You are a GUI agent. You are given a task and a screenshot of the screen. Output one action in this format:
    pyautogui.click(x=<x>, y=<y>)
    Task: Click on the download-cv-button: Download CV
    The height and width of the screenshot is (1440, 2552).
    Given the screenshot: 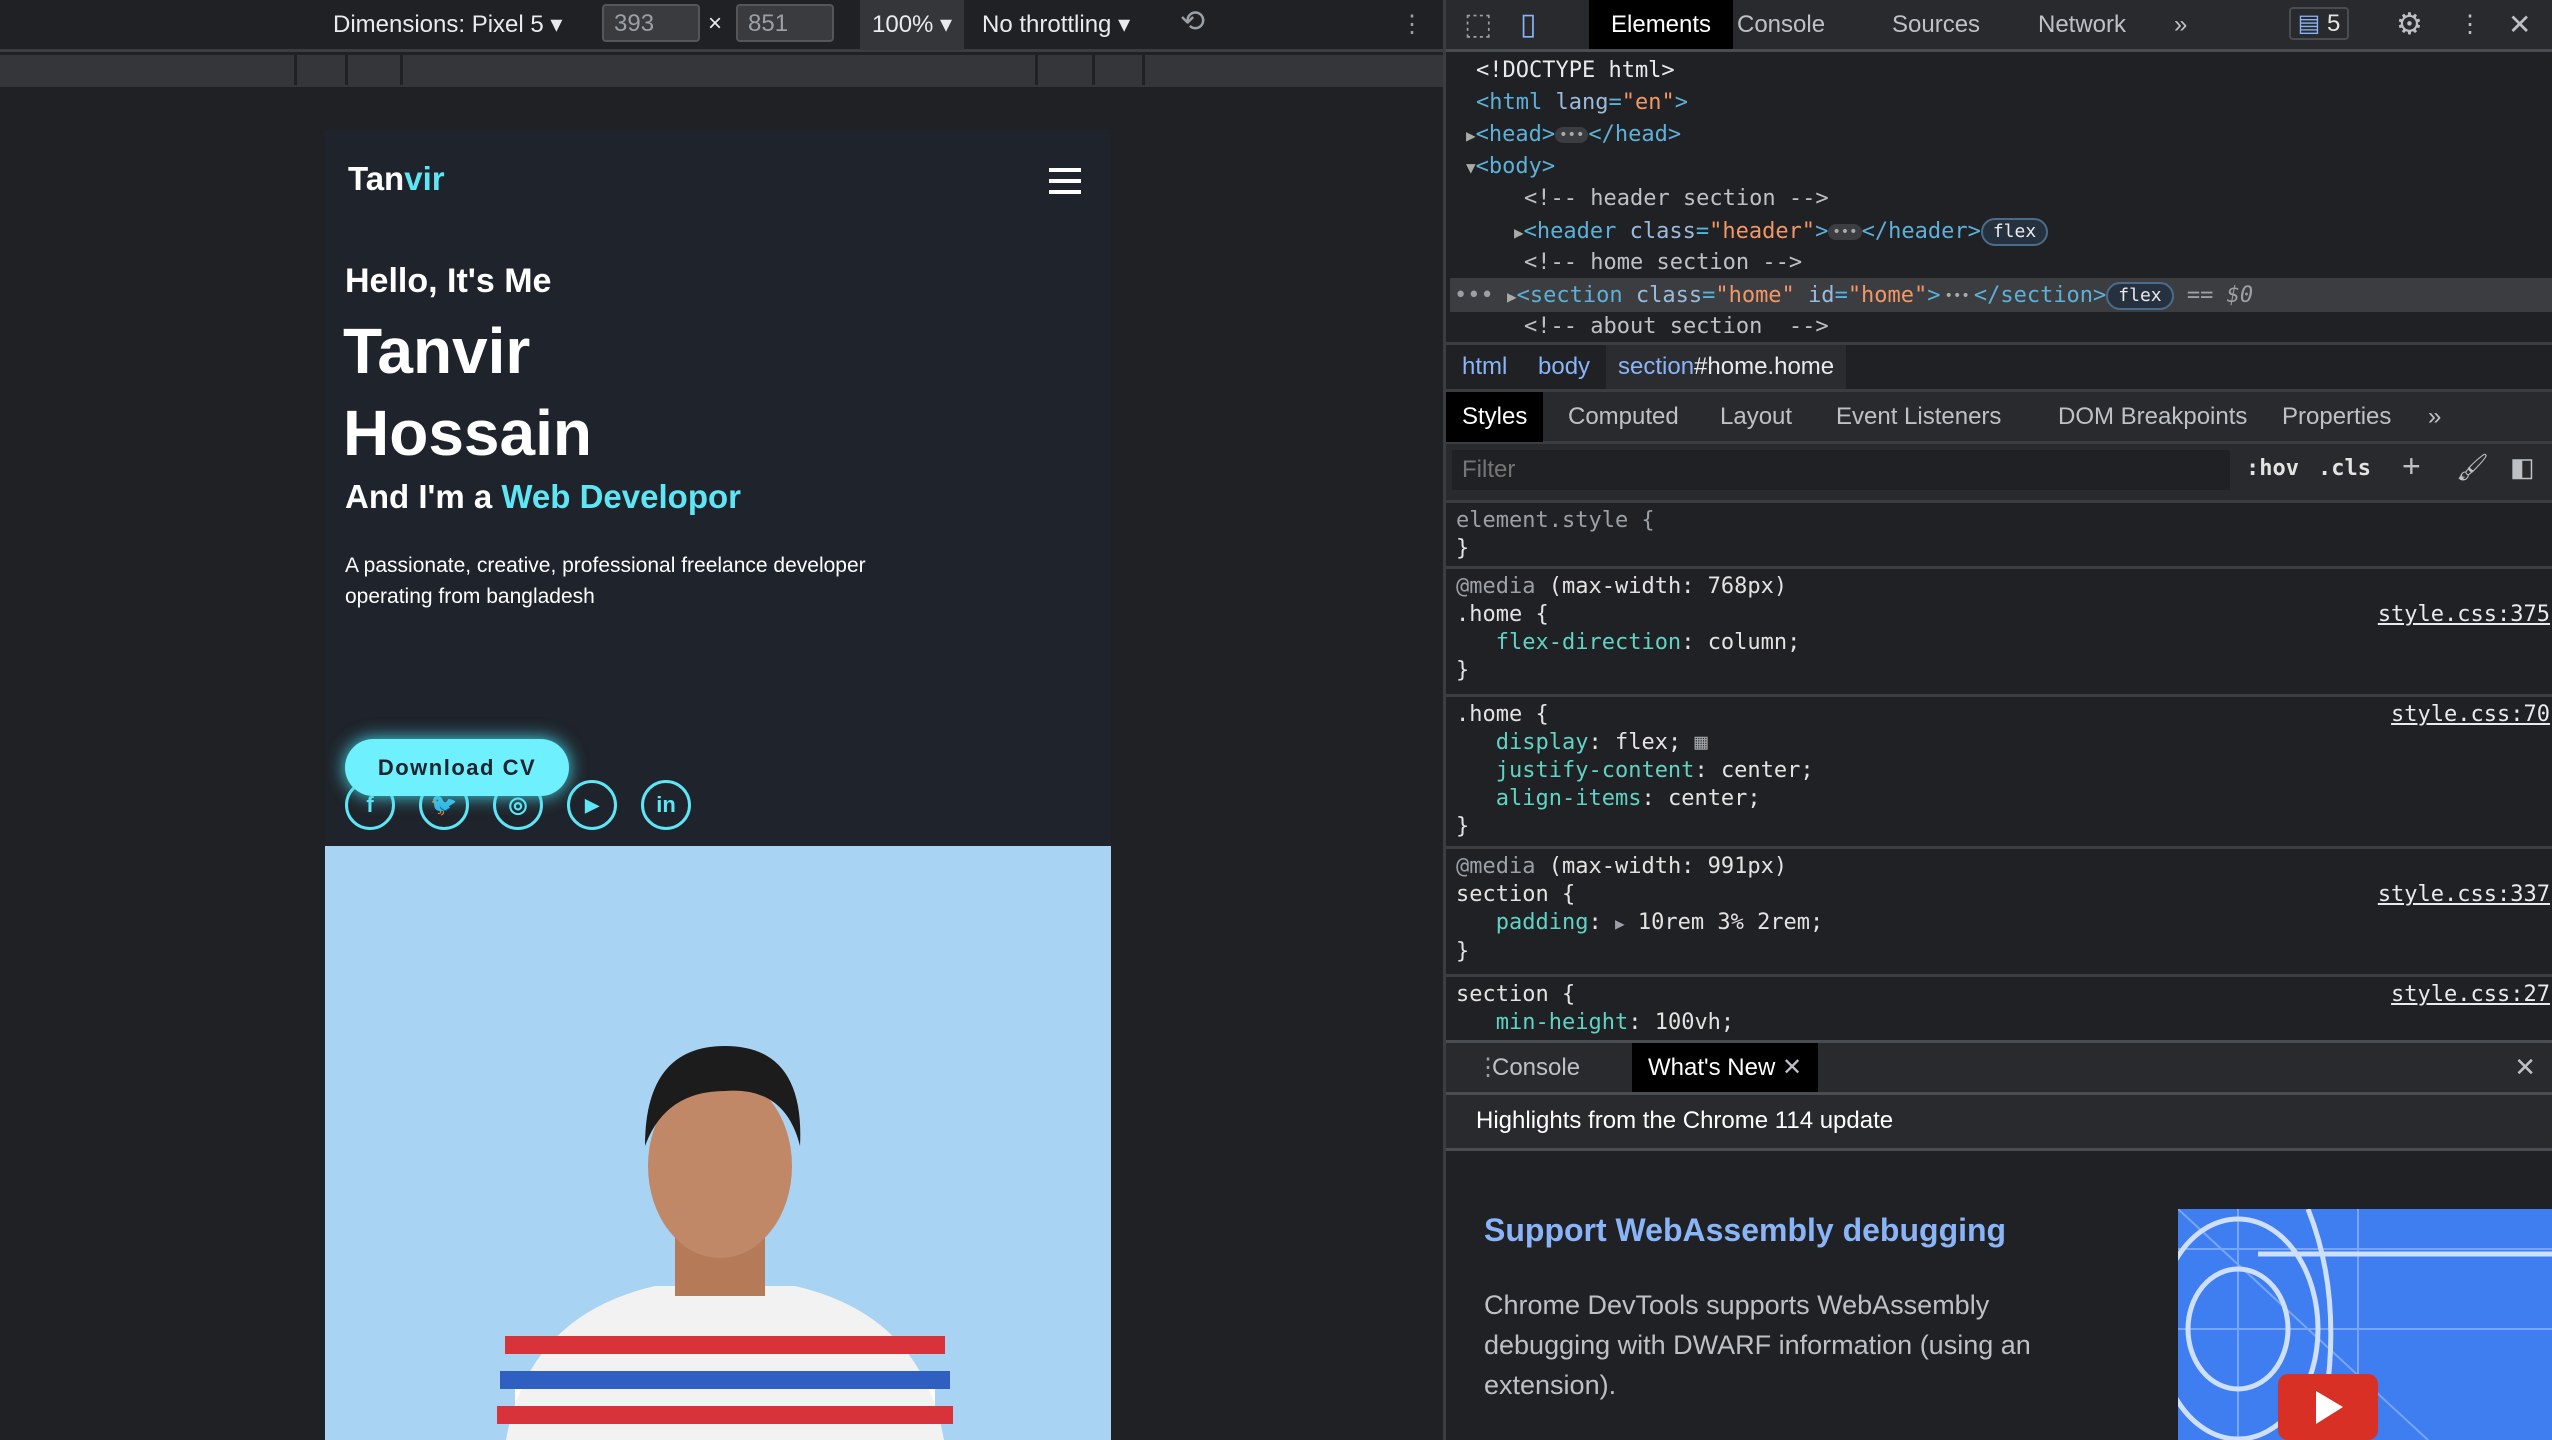 What is the action you would take?
    pyautogui.click(x=457, y=767)
    